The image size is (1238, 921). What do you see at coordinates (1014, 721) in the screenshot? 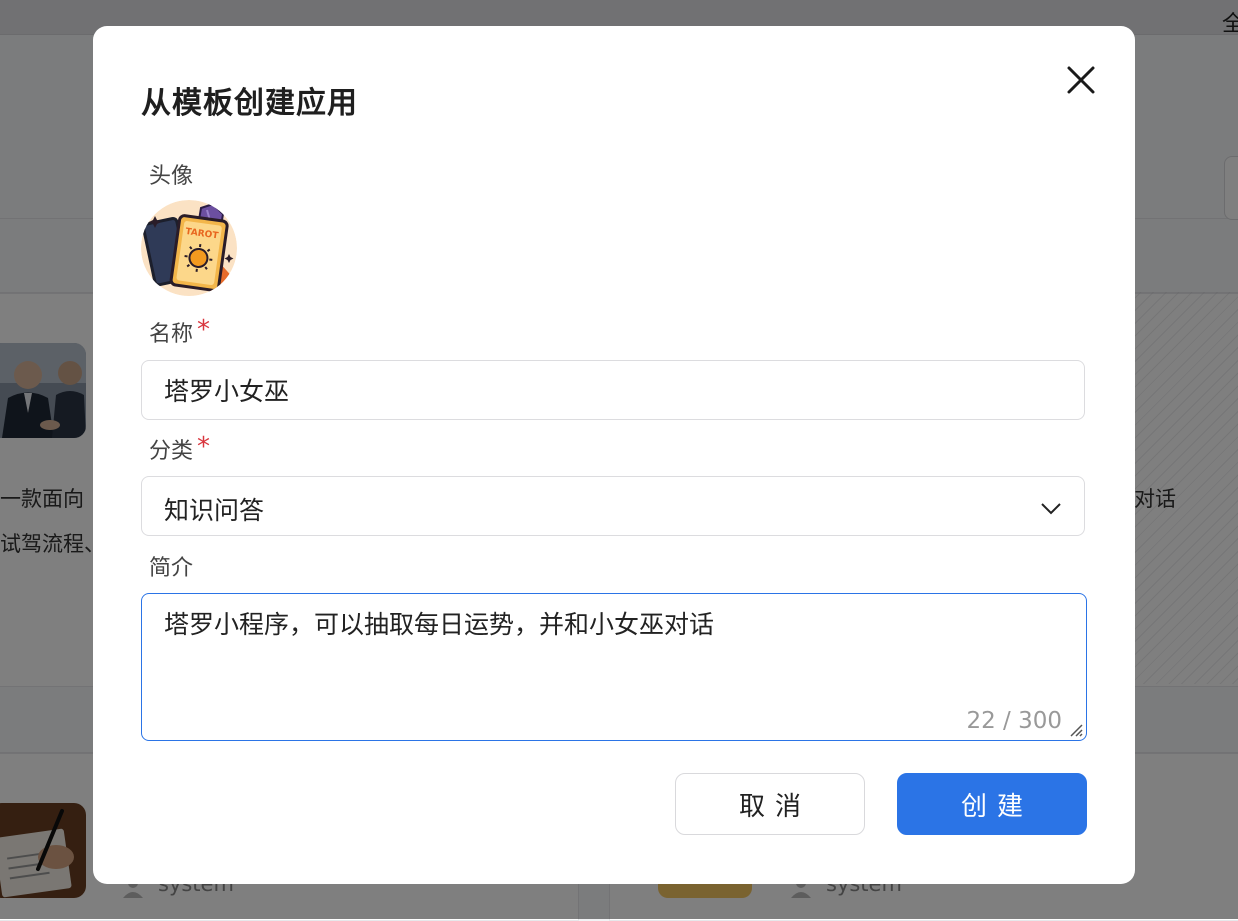
I see `character-counter: 22 / 300` at bounding box center [1014, 721].